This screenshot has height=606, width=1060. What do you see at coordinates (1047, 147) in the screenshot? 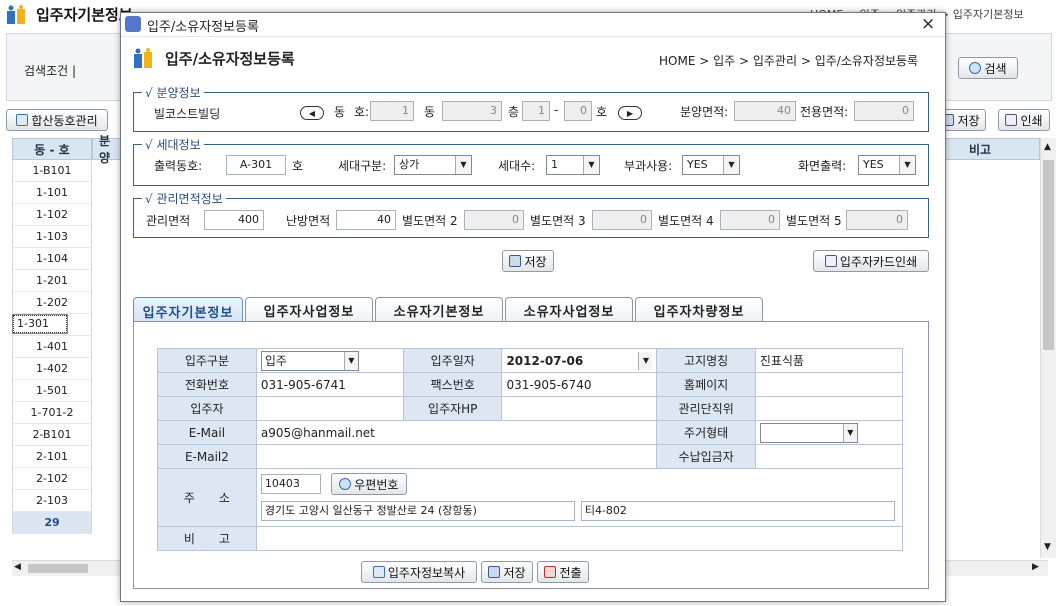
I see `scroll-up-icon: ▲` at bounding box center [1047, 147].